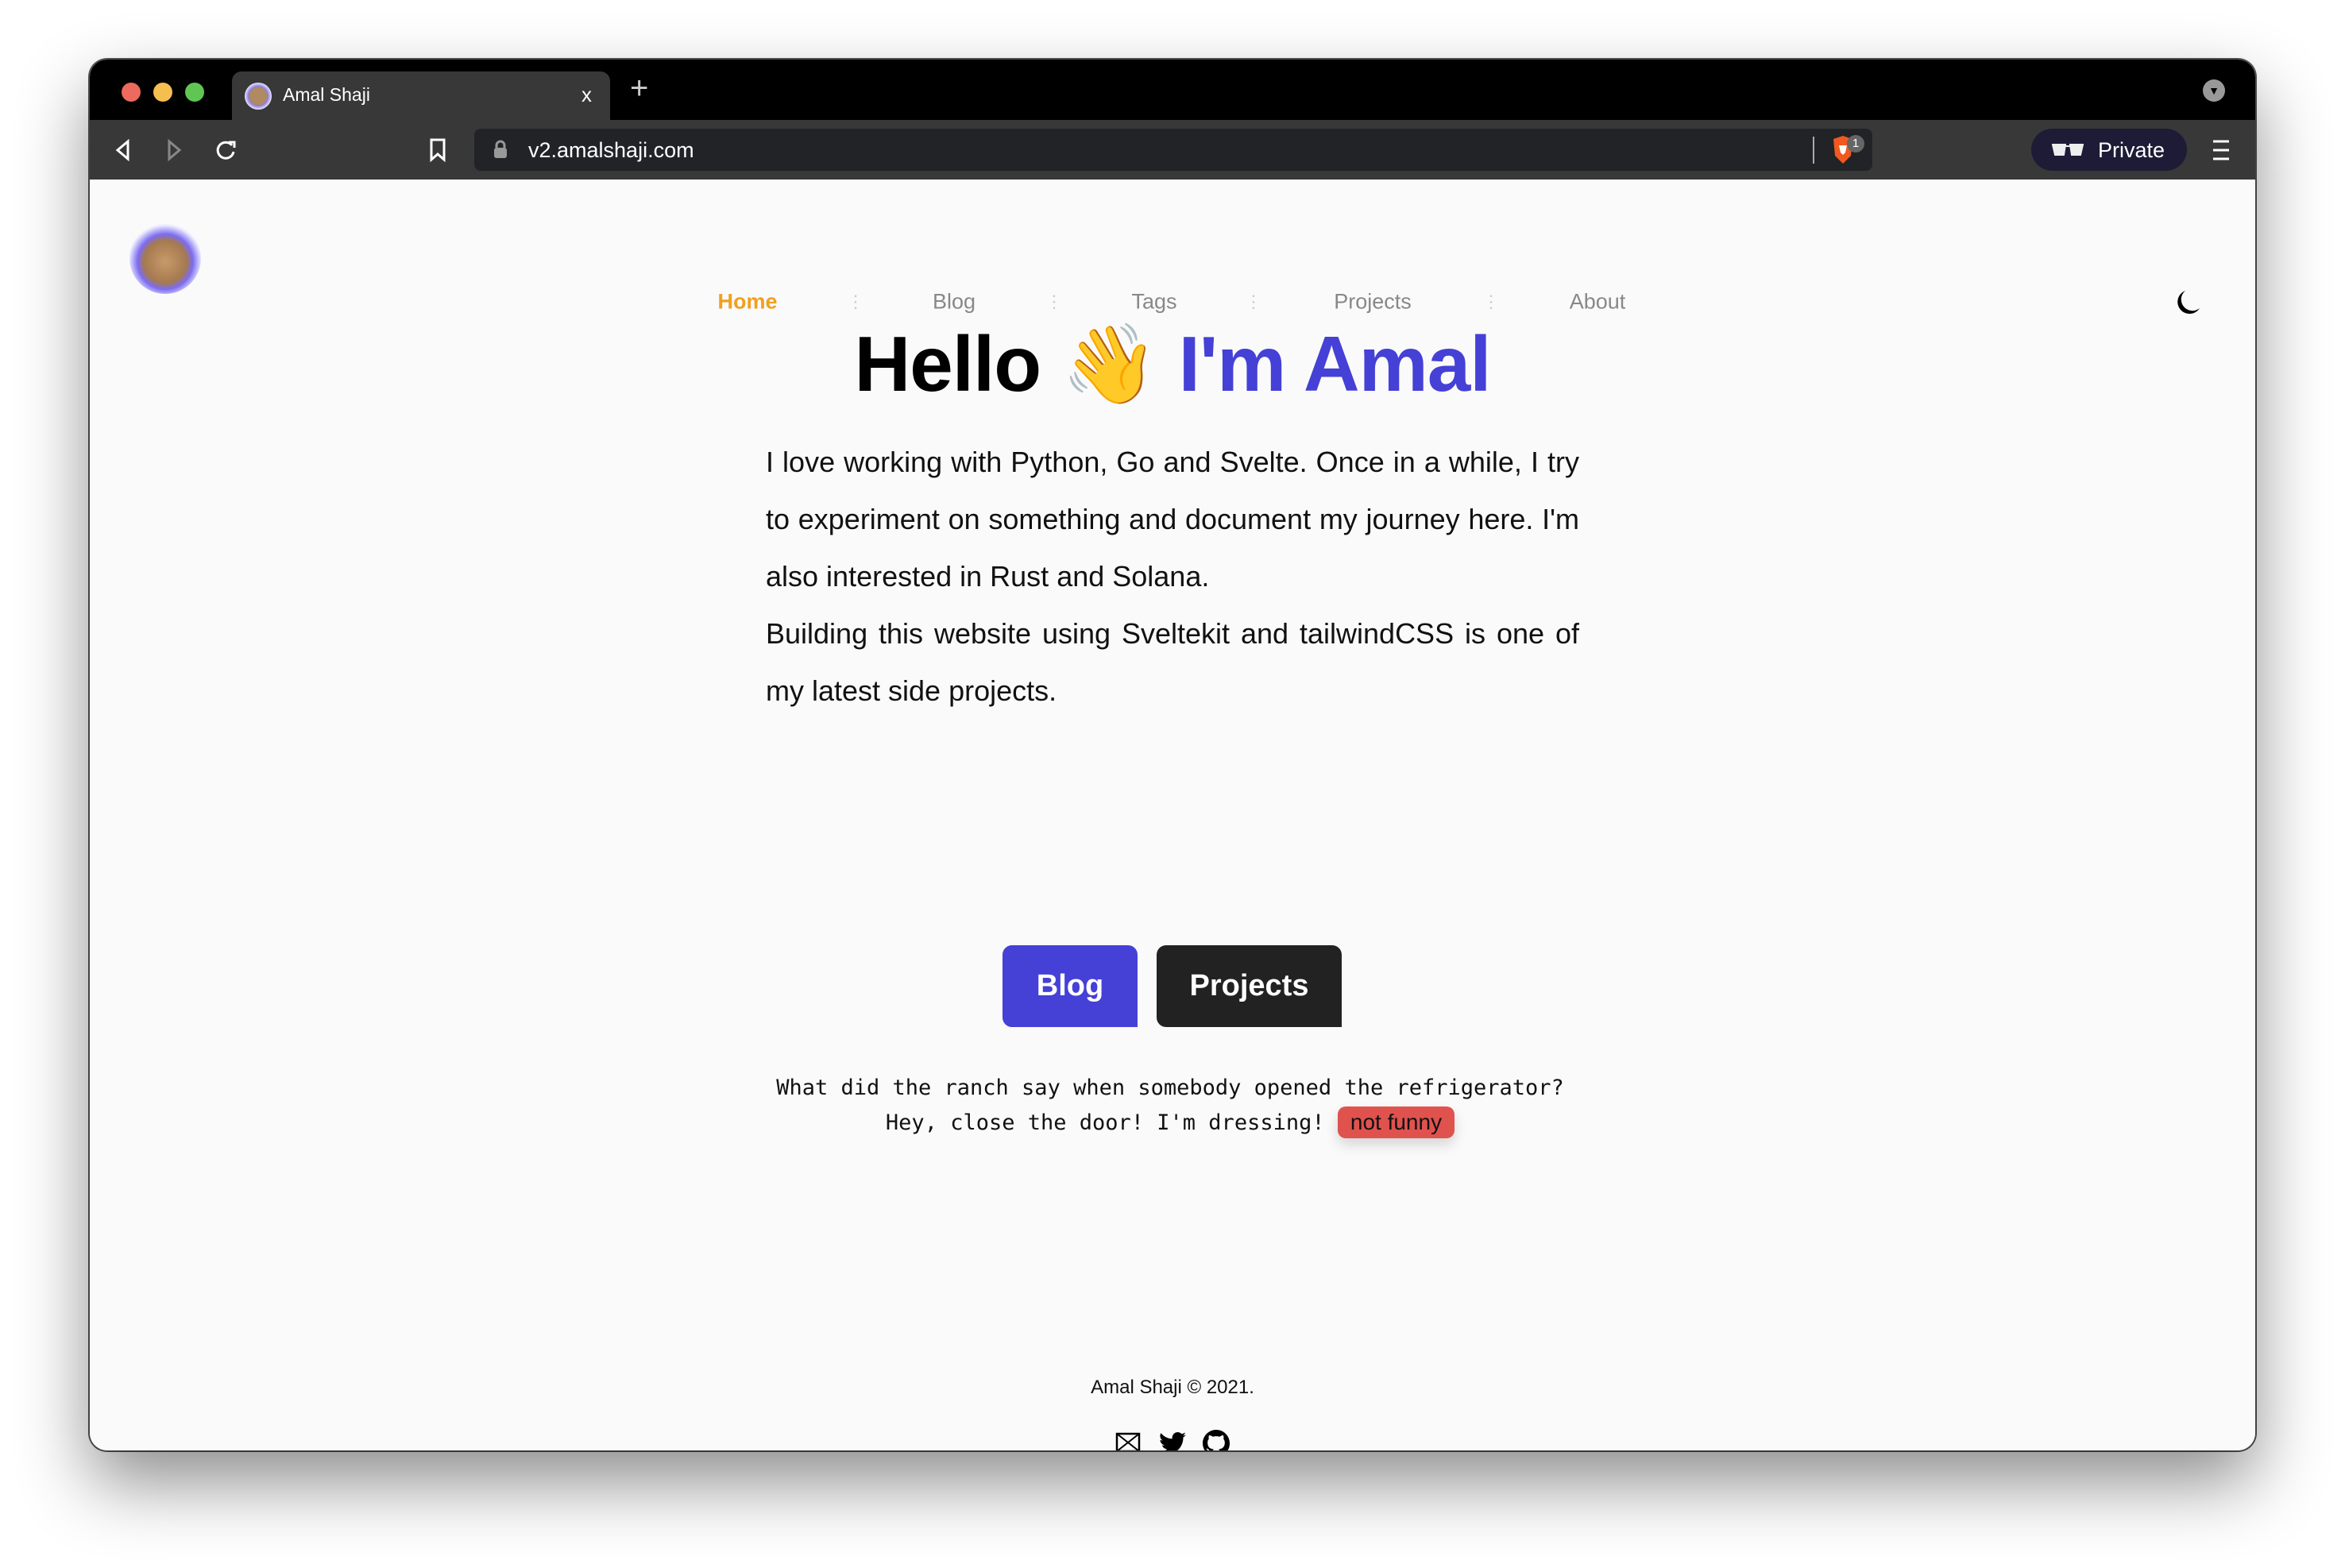  Describe the element at coordinates (639, 88) in the screenshot. I see `new-tab-button: +` at that location.